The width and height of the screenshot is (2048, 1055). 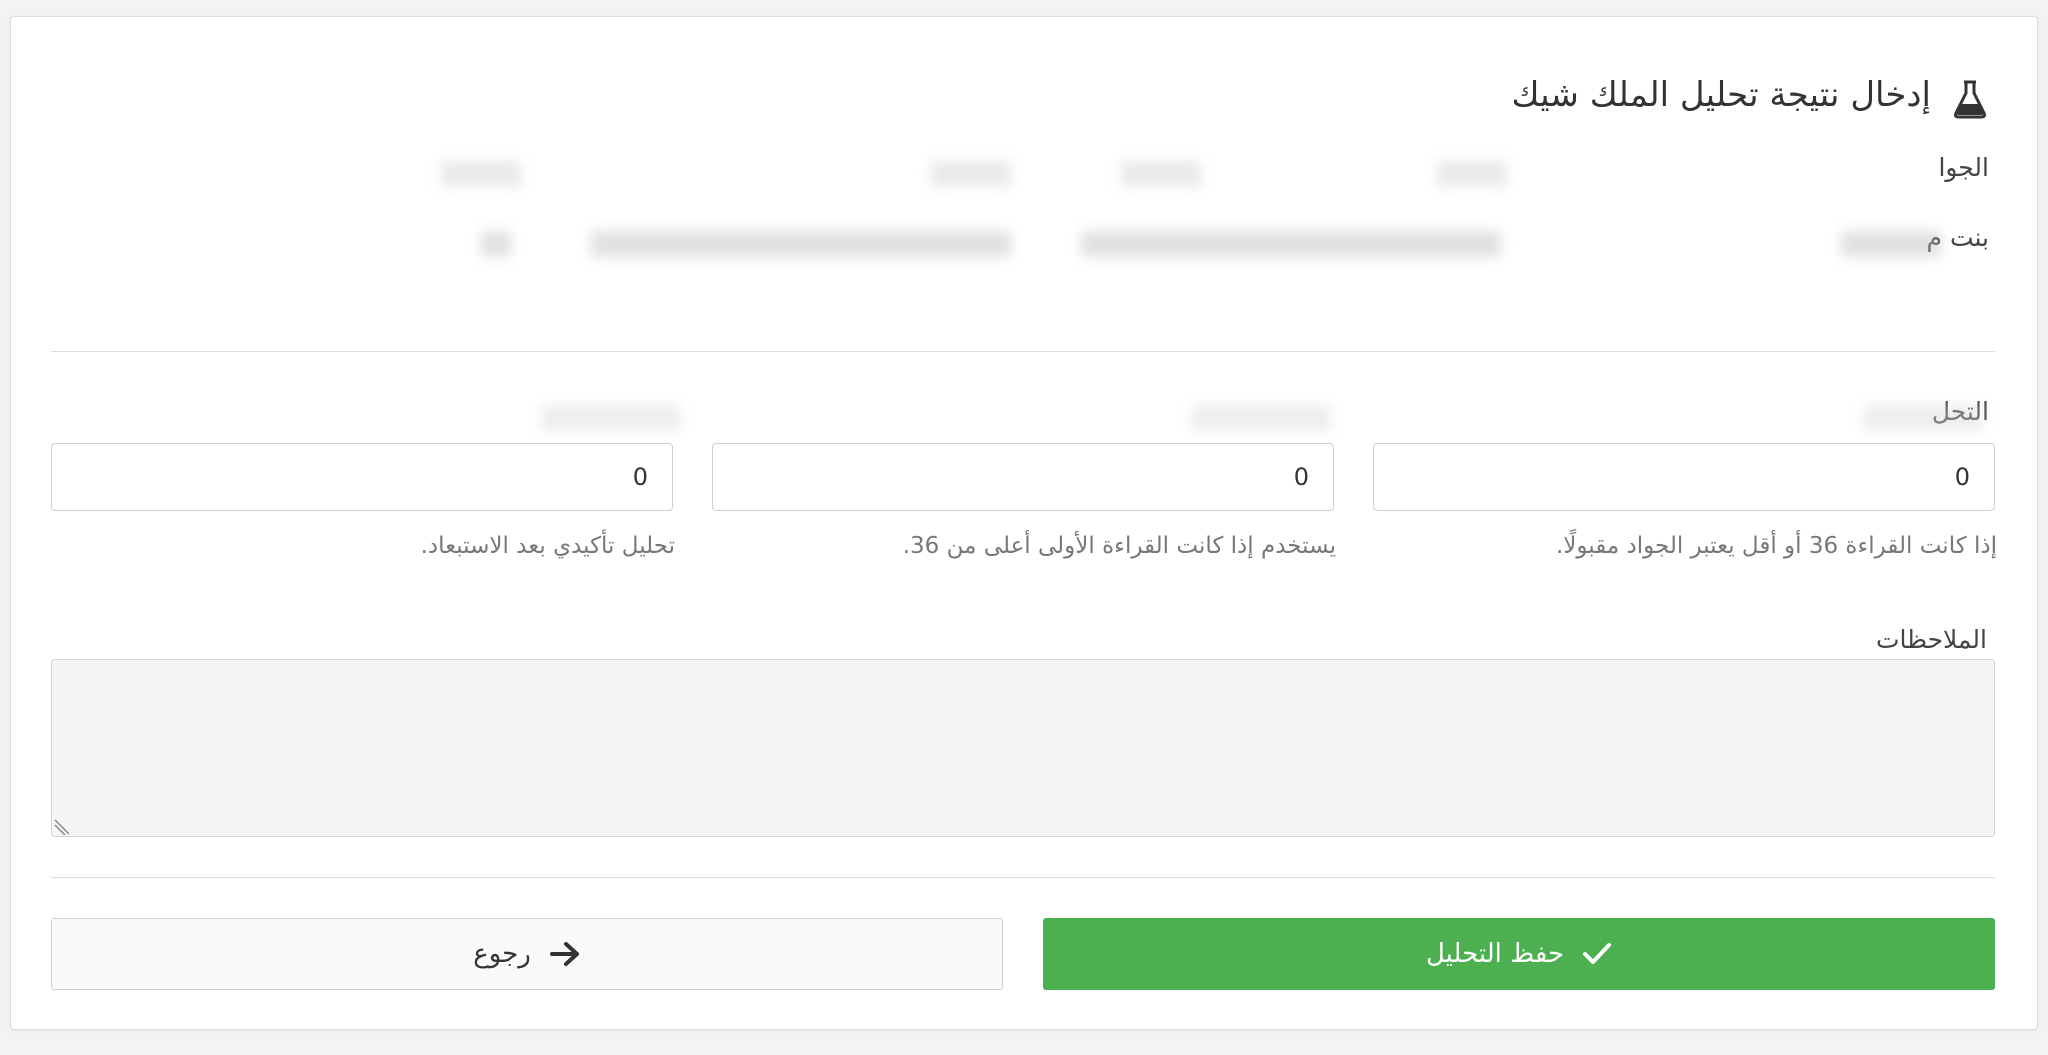 What do you see at coordinates (547, 546) in the screenshot?
I see `third-reading-help: تحليل تأكيدي بعد الاستبعاد.` at bounding box center [547, 546].